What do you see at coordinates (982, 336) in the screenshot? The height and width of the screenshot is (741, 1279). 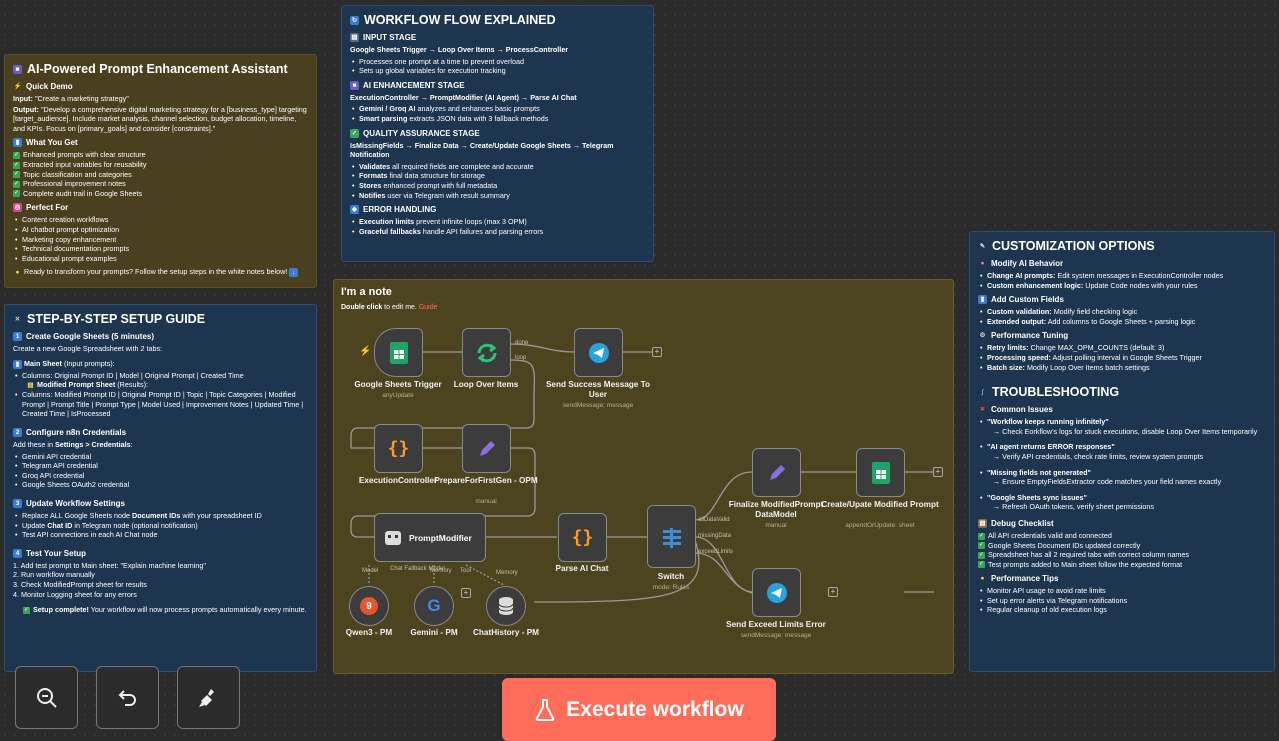 I see `gear-icon: ⚙` at bounding box center [982, 336].